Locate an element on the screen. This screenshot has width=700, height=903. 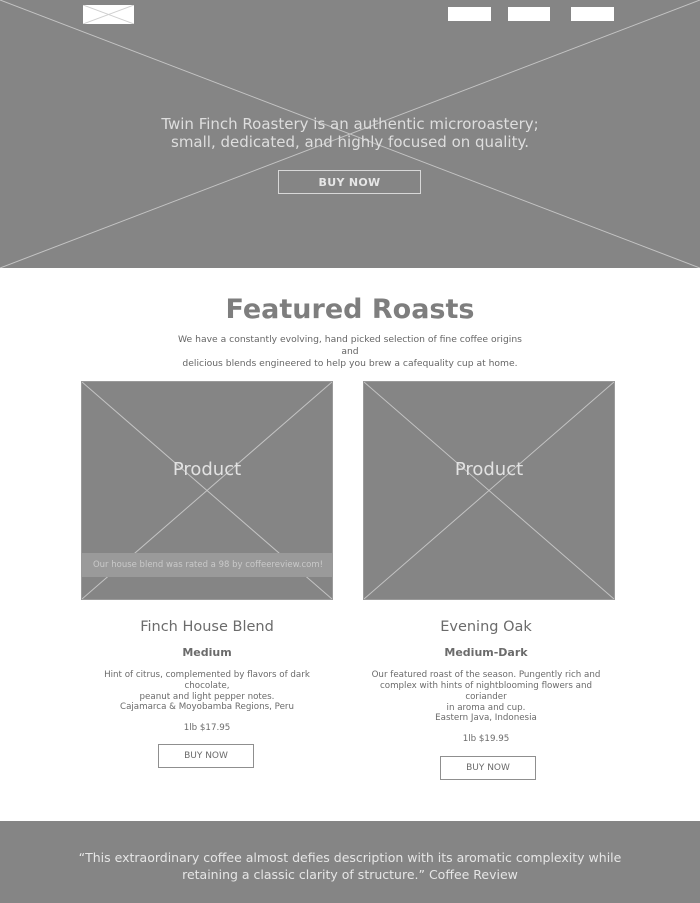
product-roast-1: Medium is located at coordinates (207, 652).